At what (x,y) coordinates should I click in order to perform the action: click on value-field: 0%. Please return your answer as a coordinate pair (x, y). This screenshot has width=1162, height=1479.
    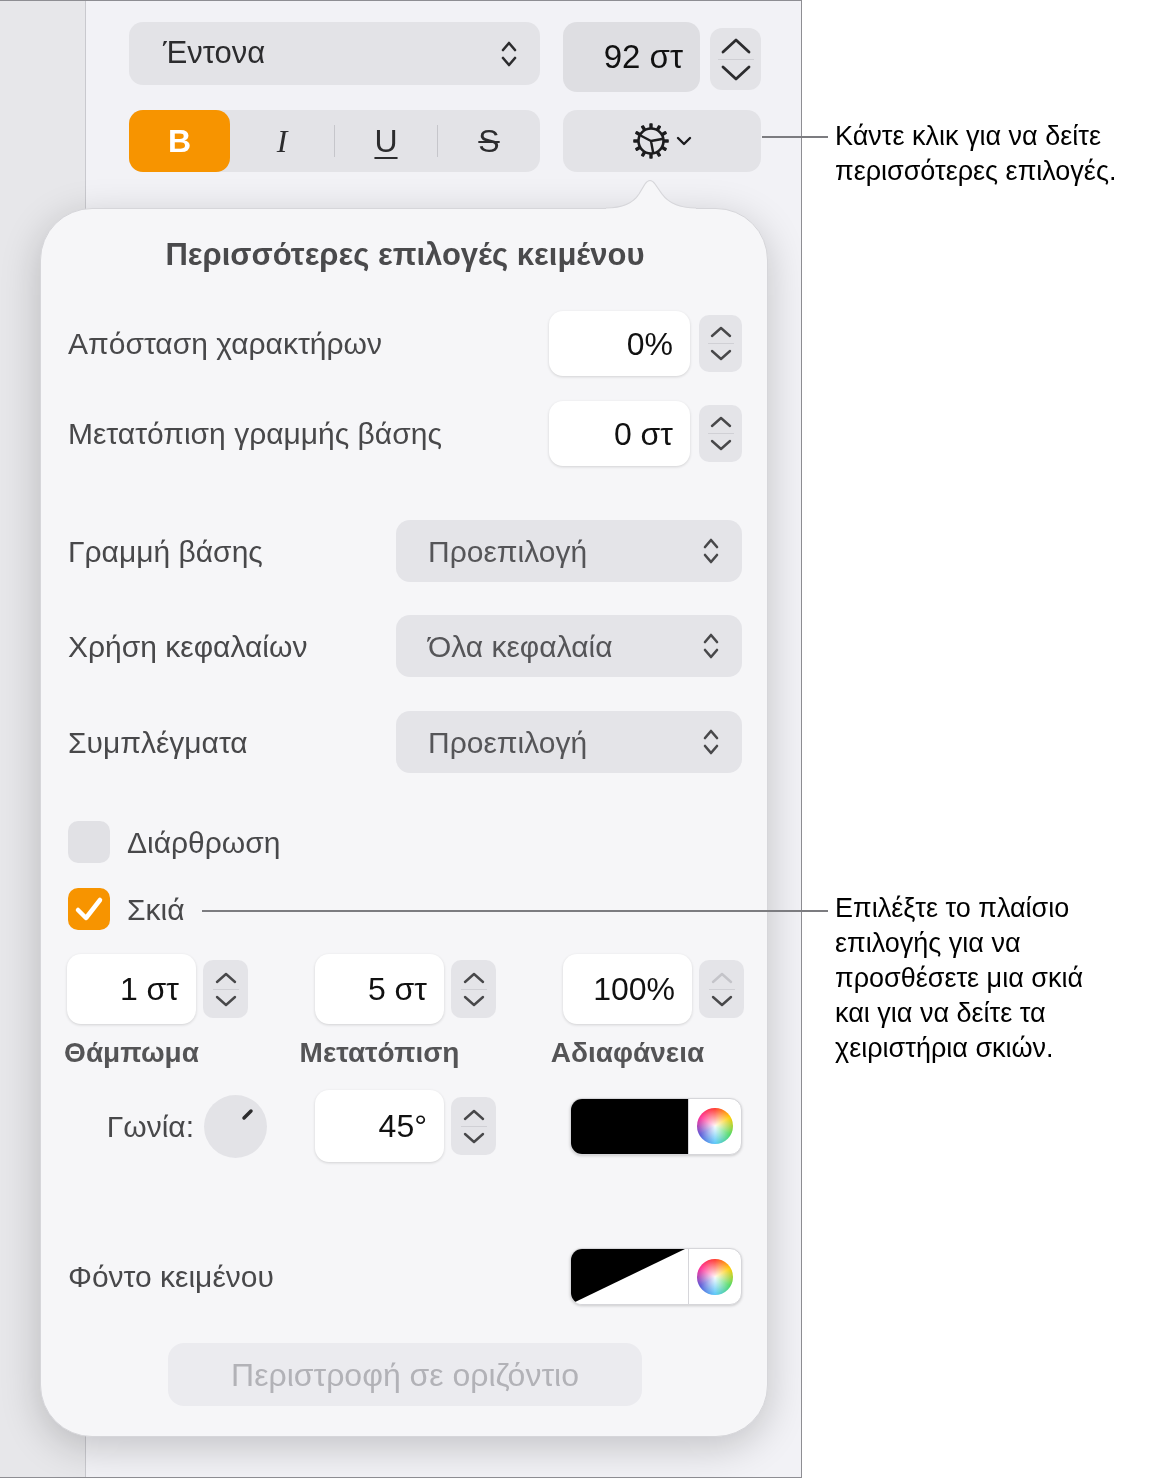
    Looking at the image, I should click on (619, 343).